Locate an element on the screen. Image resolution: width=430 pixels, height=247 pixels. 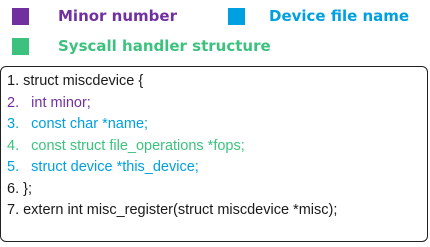
legend-item-syscall-handler-structure: Syscall handler structure is located at coordinates (141, 46).